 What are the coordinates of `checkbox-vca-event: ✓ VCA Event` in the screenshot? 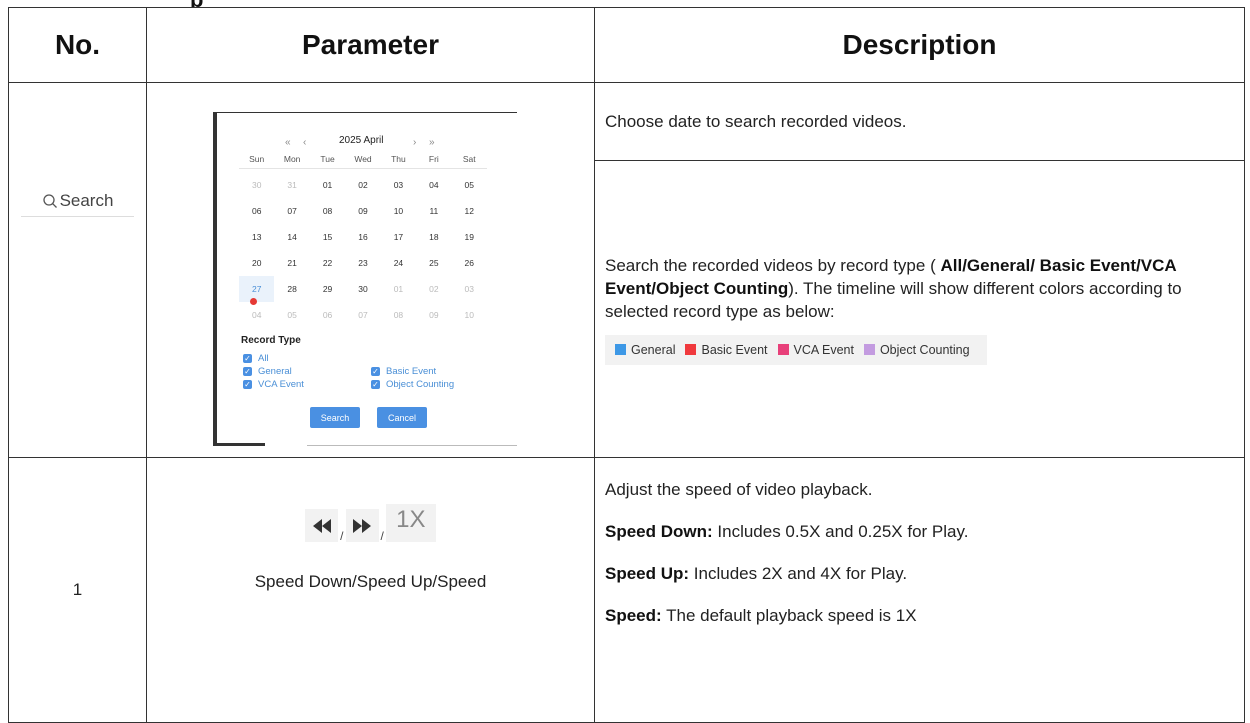 It's located at (273, 384).